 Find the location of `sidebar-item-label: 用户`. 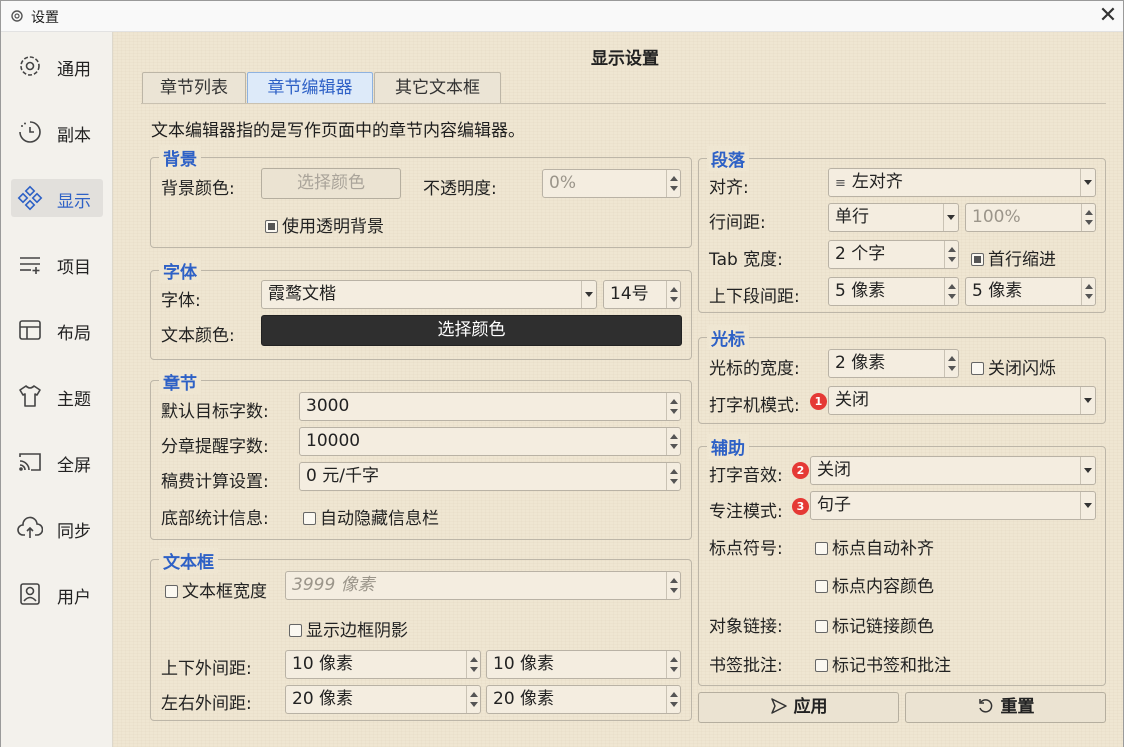

sidebar-item-label: 用户 is located at coordinates (74, 598).